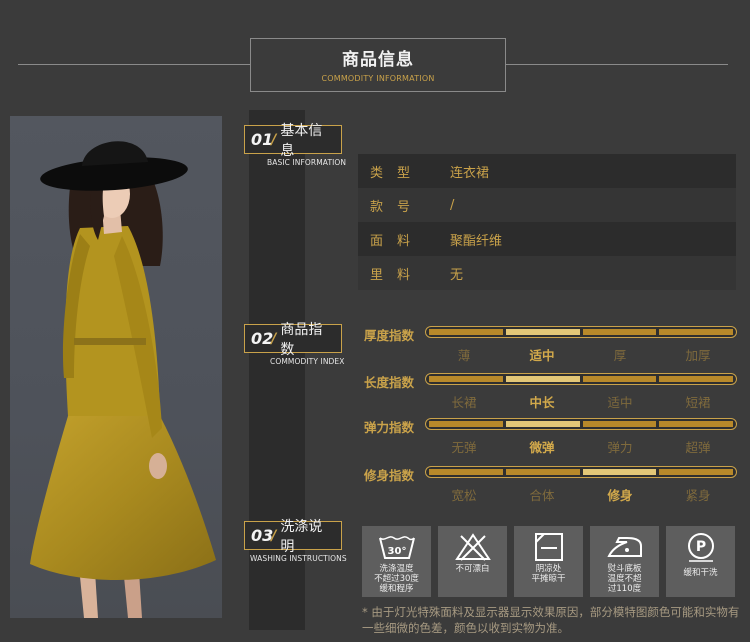 The image size is (750, 642). Describe the element at coordinates (396, 551) in the screenshot. I see `svg-text: 30°` at that location.